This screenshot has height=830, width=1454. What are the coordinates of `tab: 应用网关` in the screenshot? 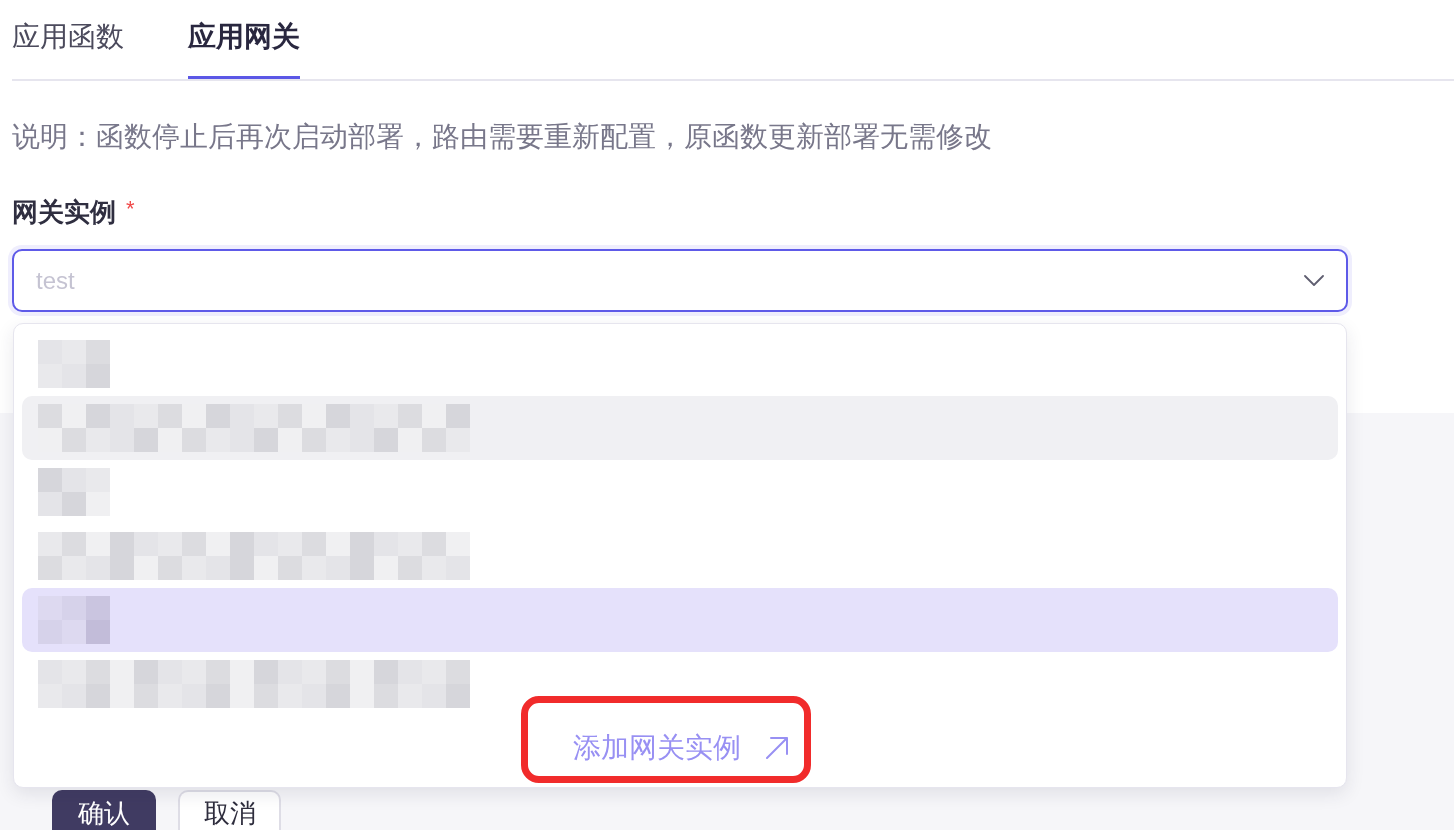 It's located at (244, 39).